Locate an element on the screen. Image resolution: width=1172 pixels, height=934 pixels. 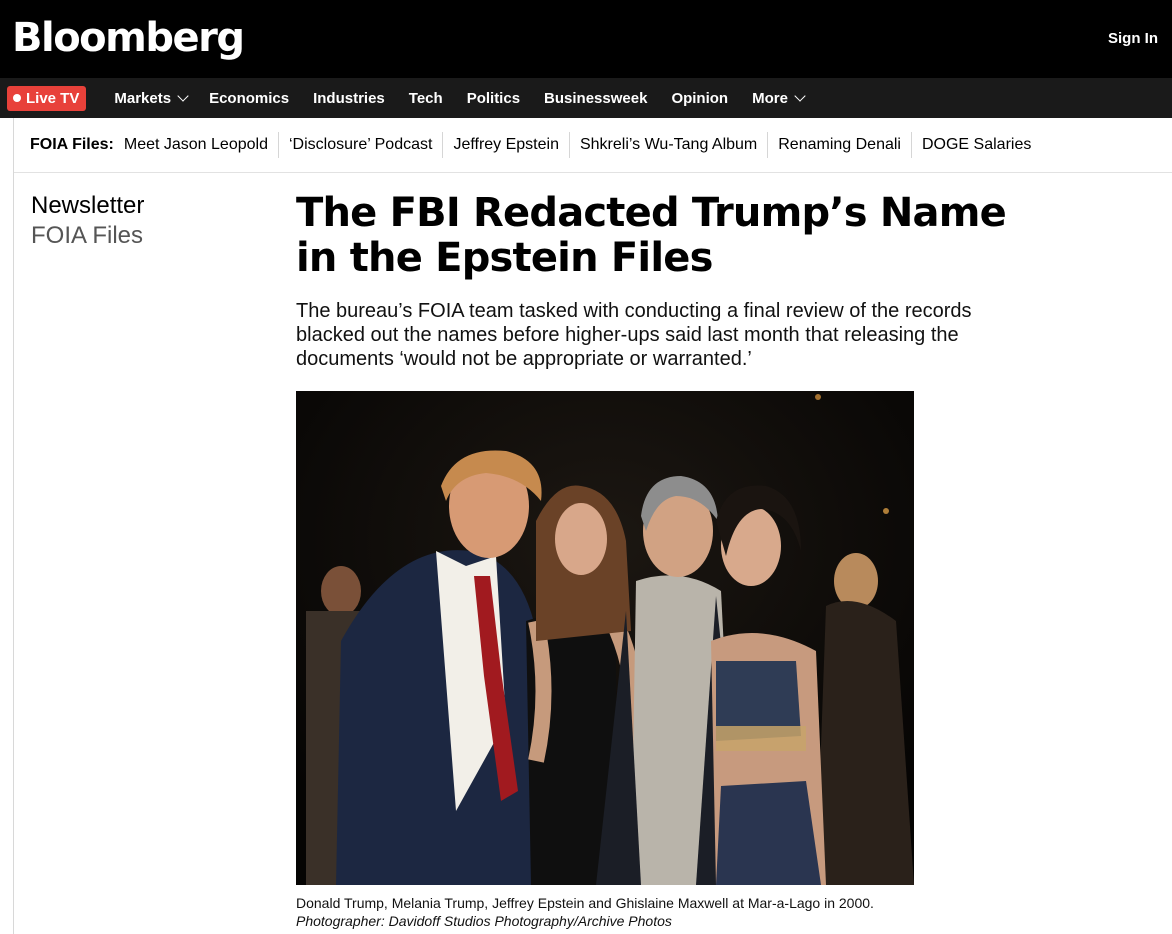
subnav-link-jeffrey-epstein: Jeffrey Epstein is located at coordinates (505, 145).